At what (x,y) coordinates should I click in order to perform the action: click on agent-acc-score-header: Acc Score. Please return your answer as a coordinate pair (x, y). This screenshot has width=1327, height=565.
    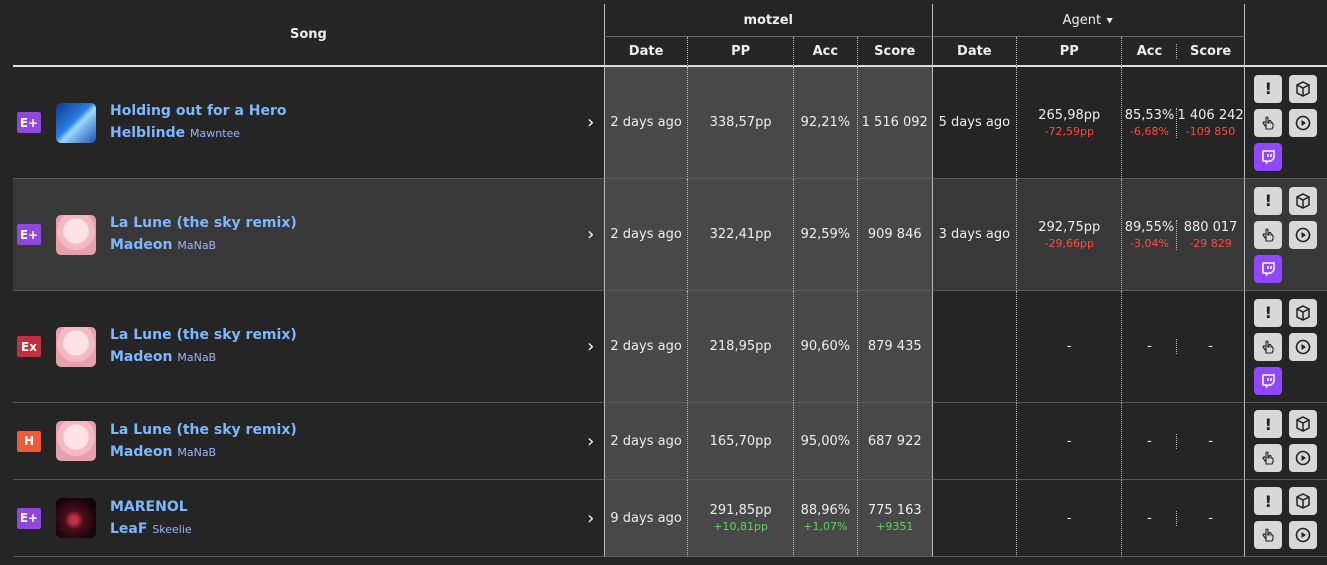
    Looking at the image, I should click on (1183, 52).